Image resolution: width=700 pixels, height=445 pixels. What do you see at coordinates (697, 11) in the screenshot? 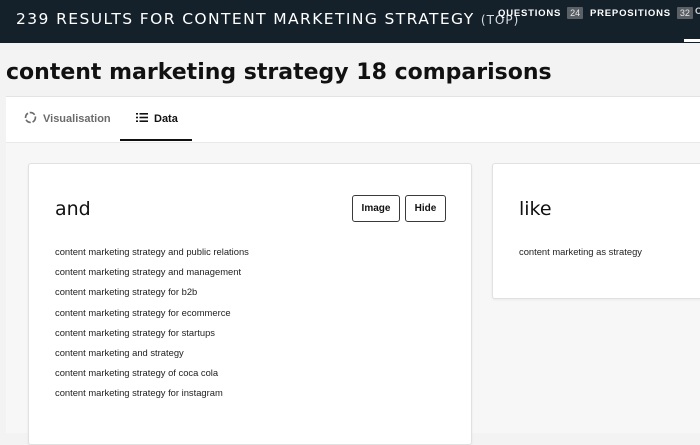
I see `nav-comparisons-partial: C` at bounding box center [697, 11].